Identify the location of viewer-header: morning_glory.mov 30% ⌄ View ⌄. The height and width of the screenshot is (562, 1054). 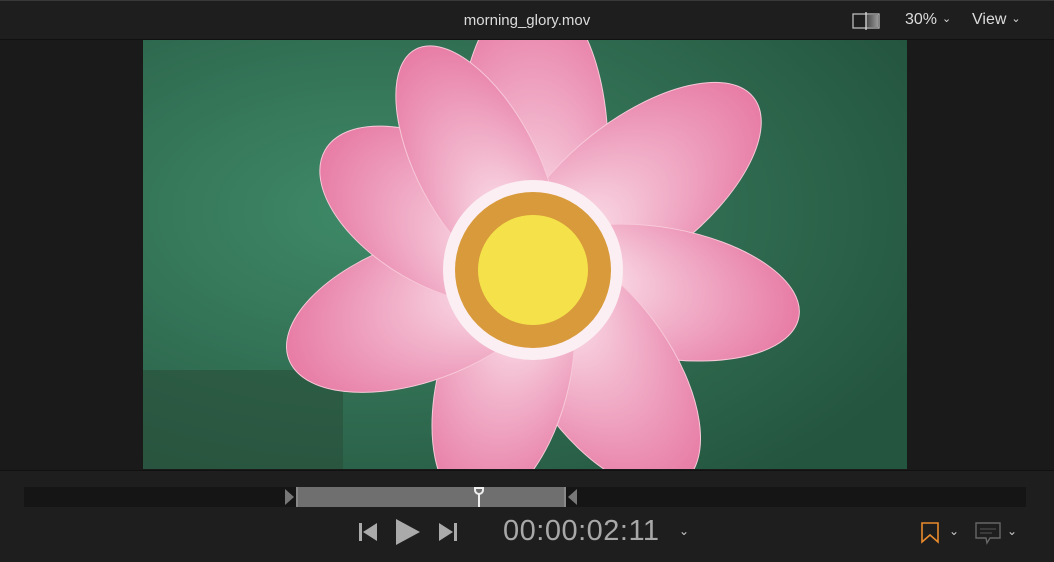
(527, 20).